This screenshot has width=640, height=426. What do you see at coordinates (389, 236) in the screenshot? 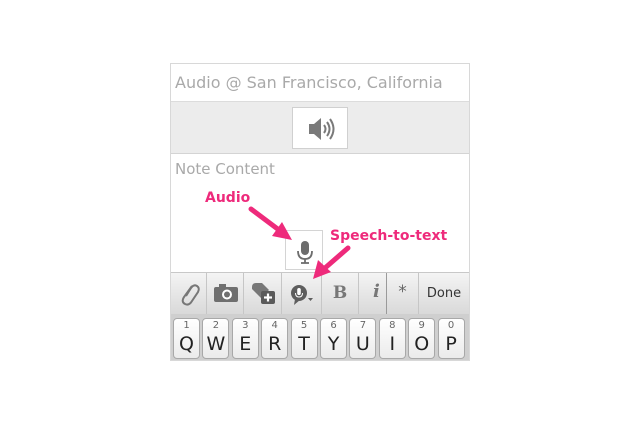
I see `speech-callout-label: Speech-to-text` at bounding box center [389, 236].